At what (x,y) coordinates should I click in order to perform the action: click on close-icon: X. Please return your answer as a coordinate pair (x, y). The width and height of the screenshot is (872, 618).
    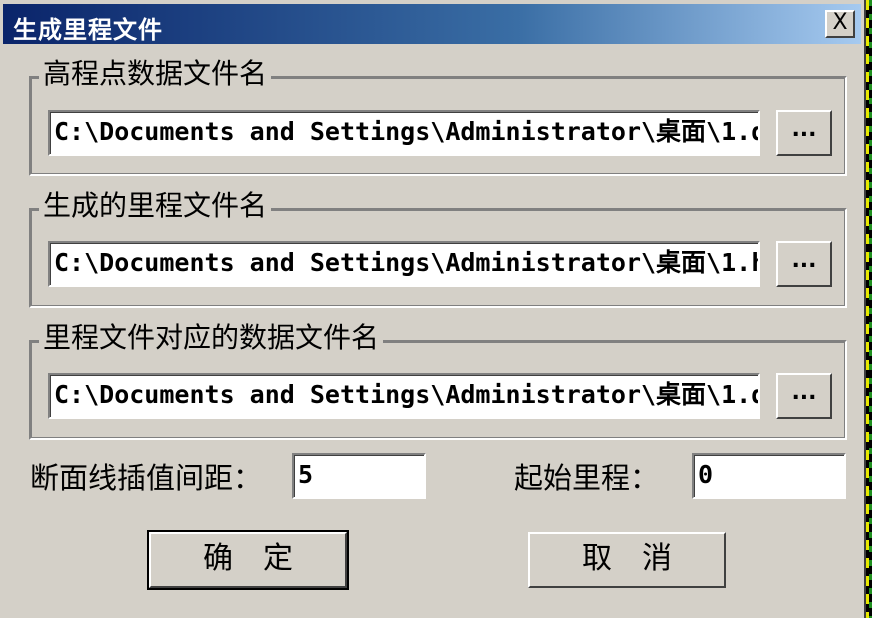
    Looking at the image, I should click on (840, 22).